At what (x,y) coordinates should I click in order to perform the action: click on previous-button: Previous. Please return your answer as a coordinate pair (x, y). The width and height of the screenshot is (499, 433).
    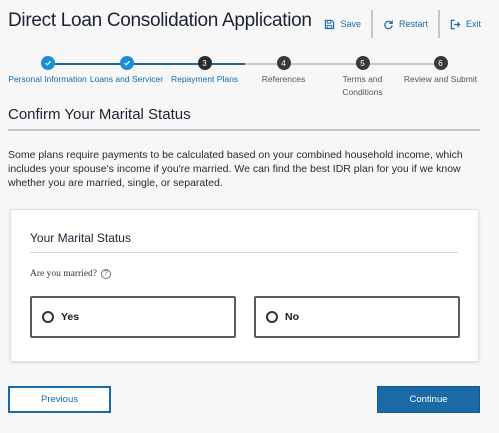
    Looking at the image, I should click on (59, 399).